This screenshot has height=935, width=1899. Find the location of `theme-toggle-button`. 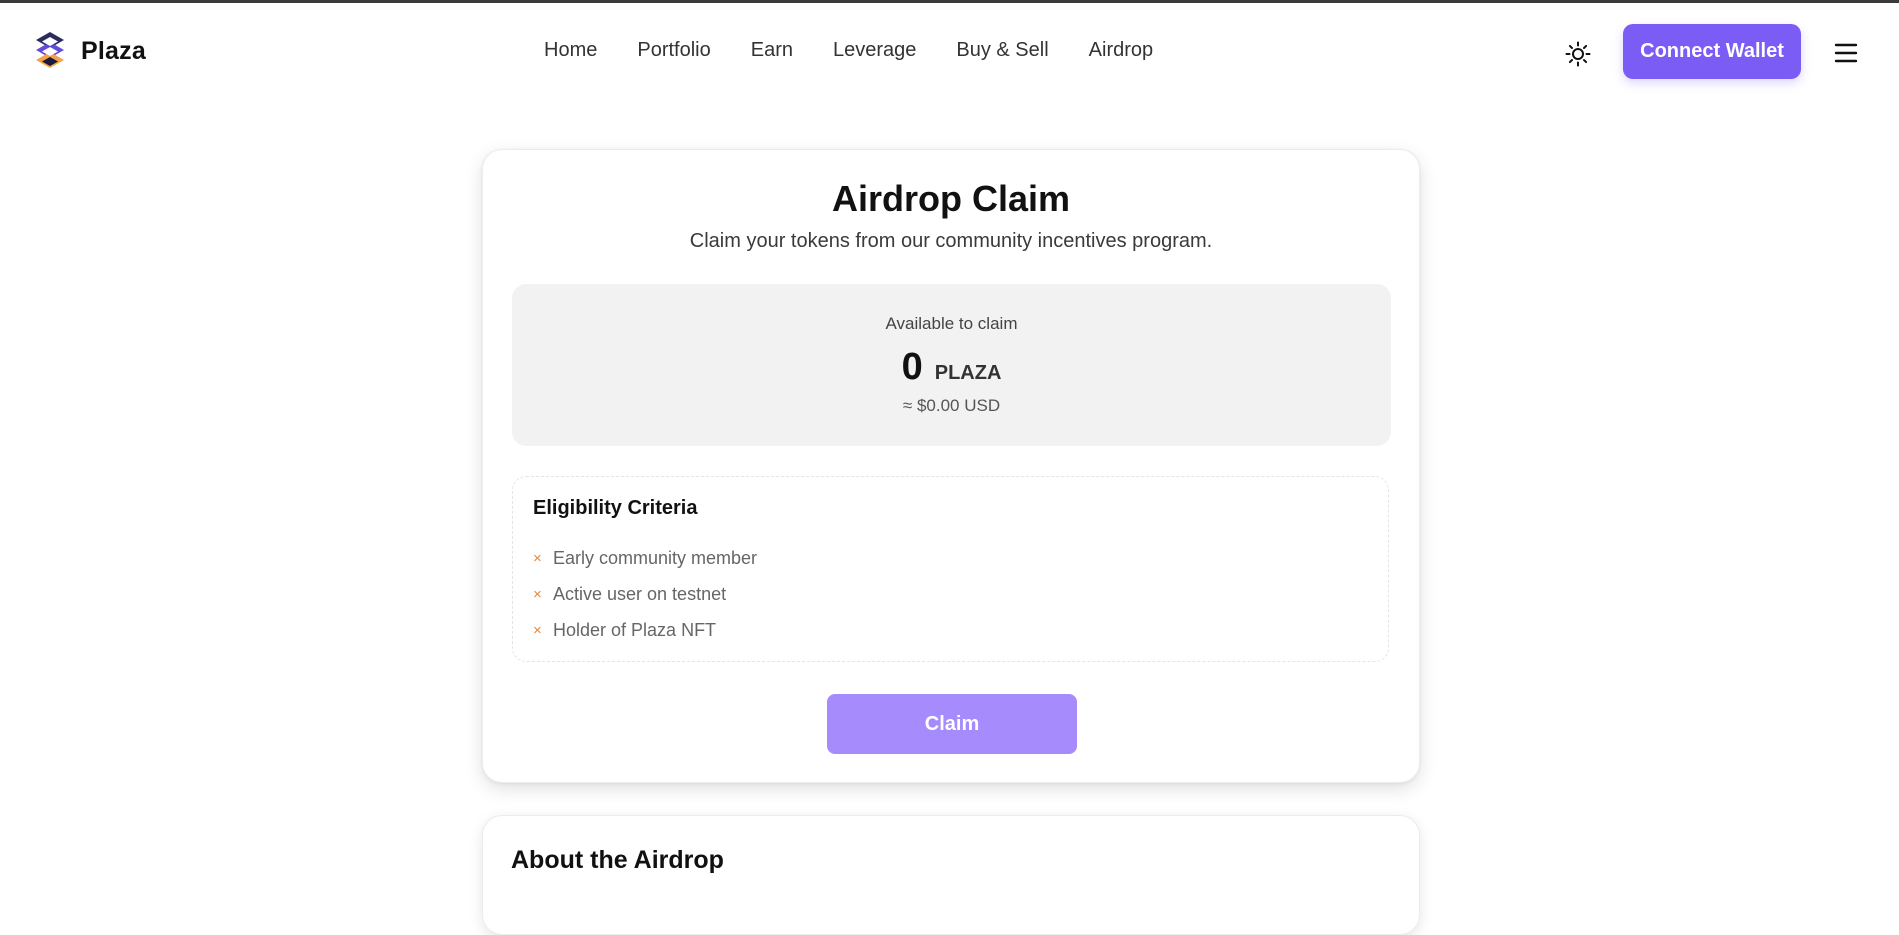

theme-toggle-button is located at coordinates (1578, 54).